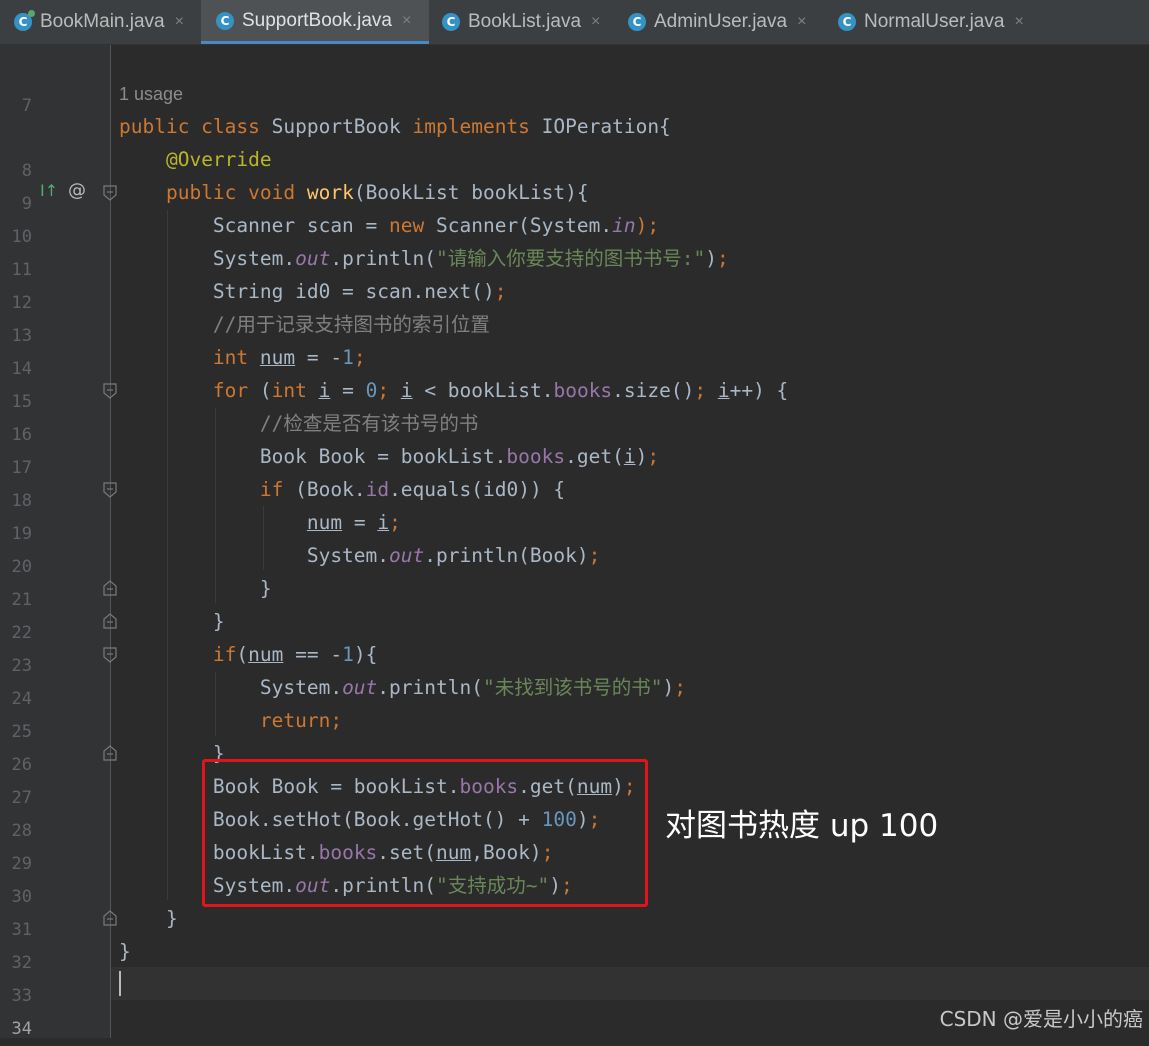  Describe the element at coordinates (21, 600) in the screenshot. I see `line-number: 21` at that location.